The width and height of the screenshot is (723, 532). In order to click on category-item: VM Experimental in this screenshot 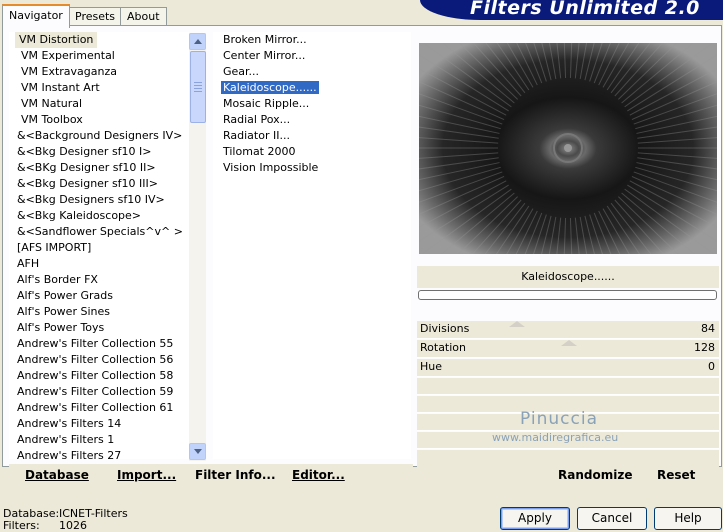, I will do `click(99, 56)`.